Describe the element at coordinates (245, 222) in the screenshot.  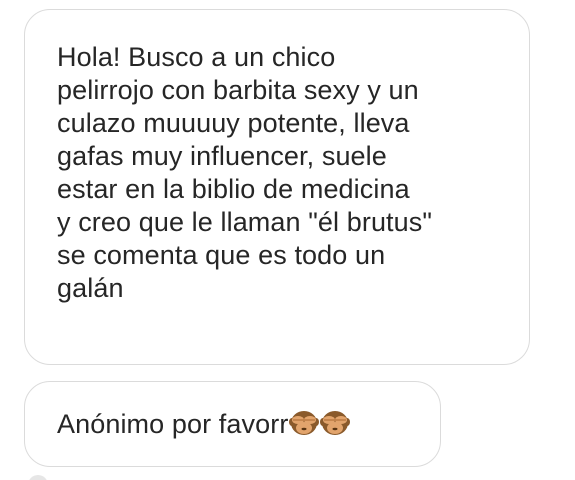
I see `message-line: y creo que le llaman "él brutus"` at that location.